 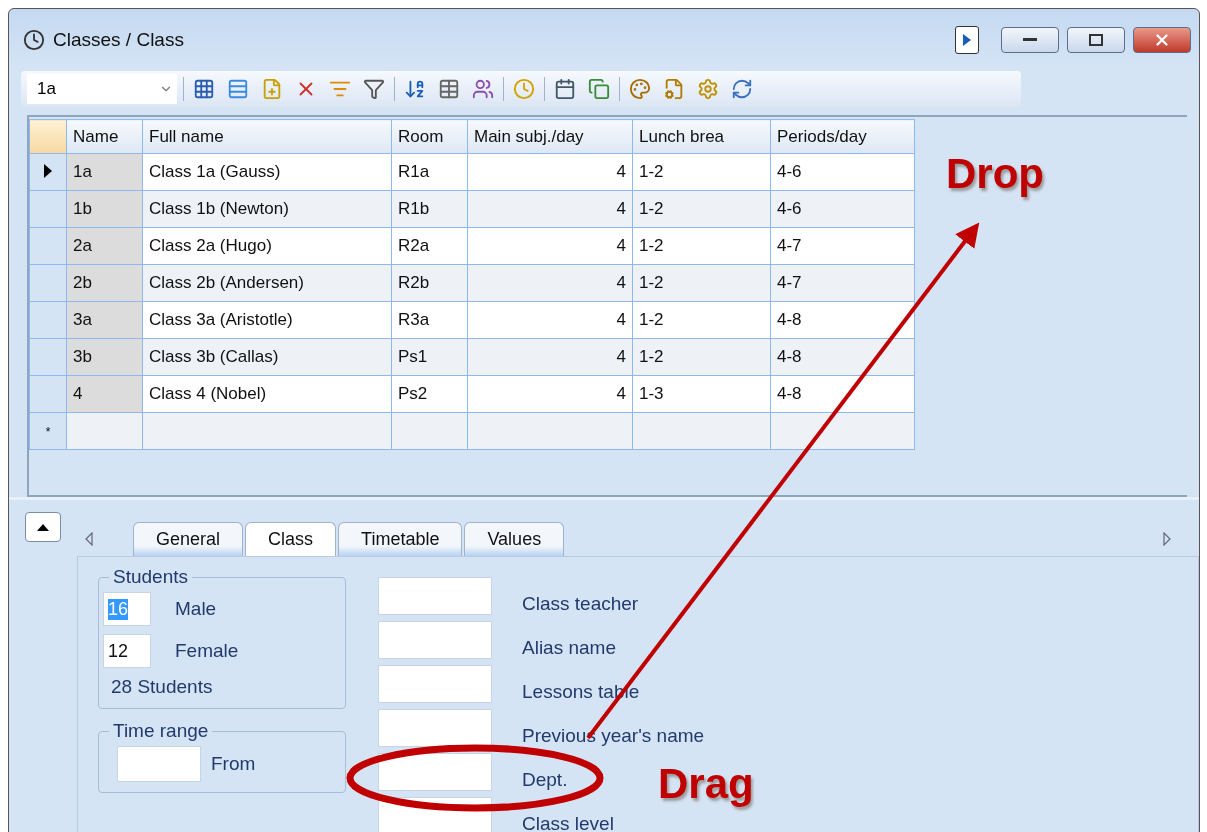 What do you see at coordinates (400, 539) in the screenshot?
I see `tab: Timetable` at bounding box center [400, 539].